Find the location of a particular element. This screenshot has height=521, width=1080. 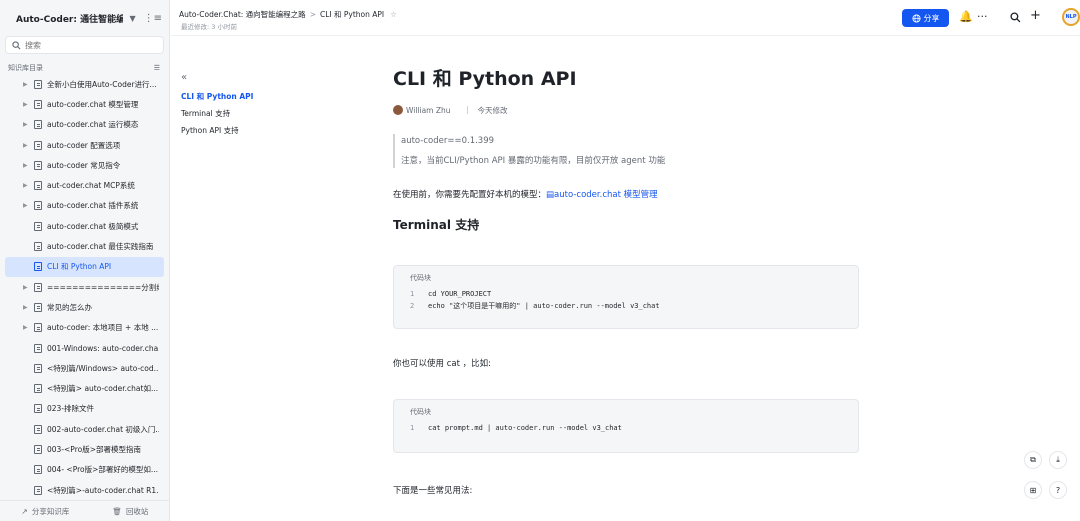

collapse-outline-icon: « is located at coordinates (231, 80).